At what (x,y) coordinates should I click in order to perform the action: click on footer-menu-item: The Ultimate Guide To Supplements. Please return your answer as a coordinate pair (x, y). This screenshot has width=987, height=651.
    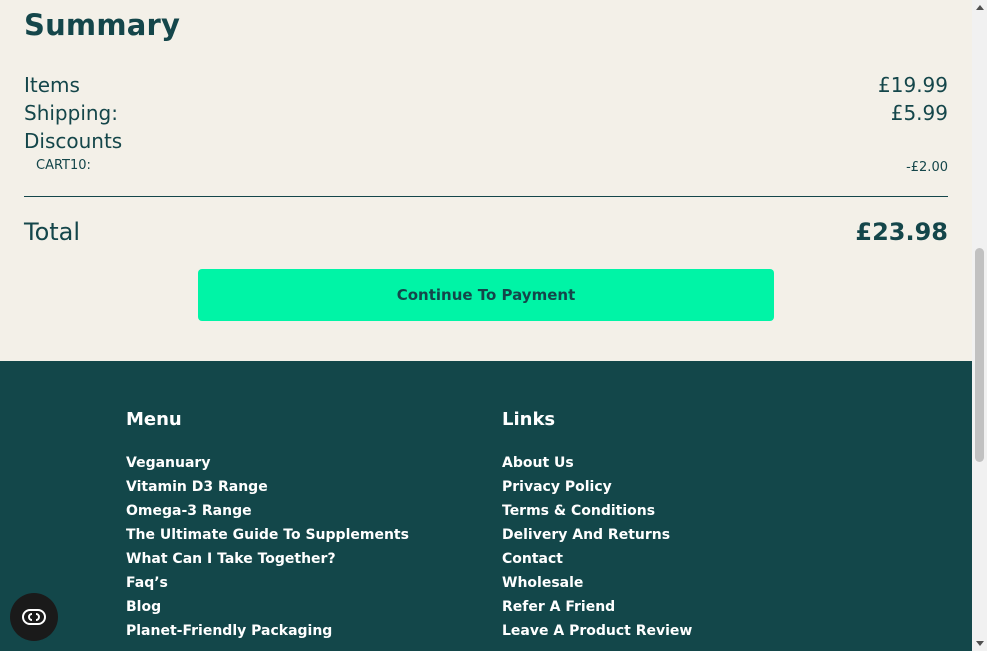
    Looking at the image, I should click on (267, 535).